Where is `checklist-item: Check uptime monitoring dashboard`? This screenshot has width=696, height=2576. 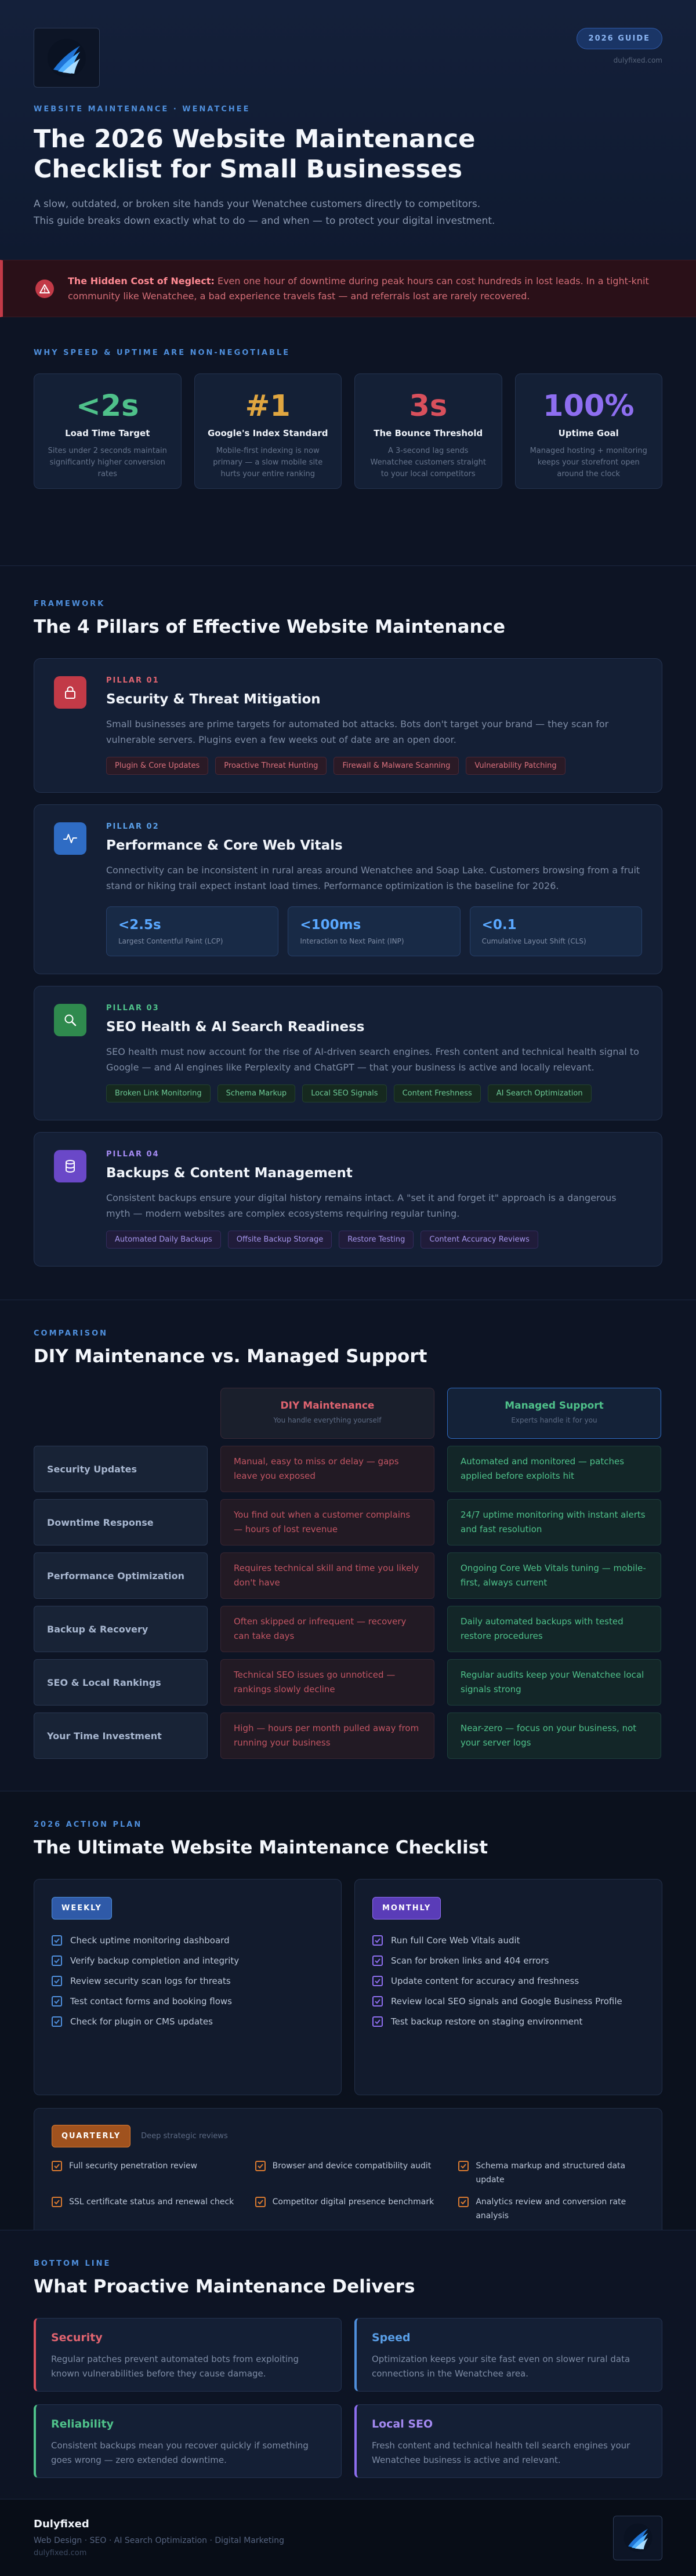 checklist-item: Check uptime monitoring dashboard is located at coordinates (188, 1940).